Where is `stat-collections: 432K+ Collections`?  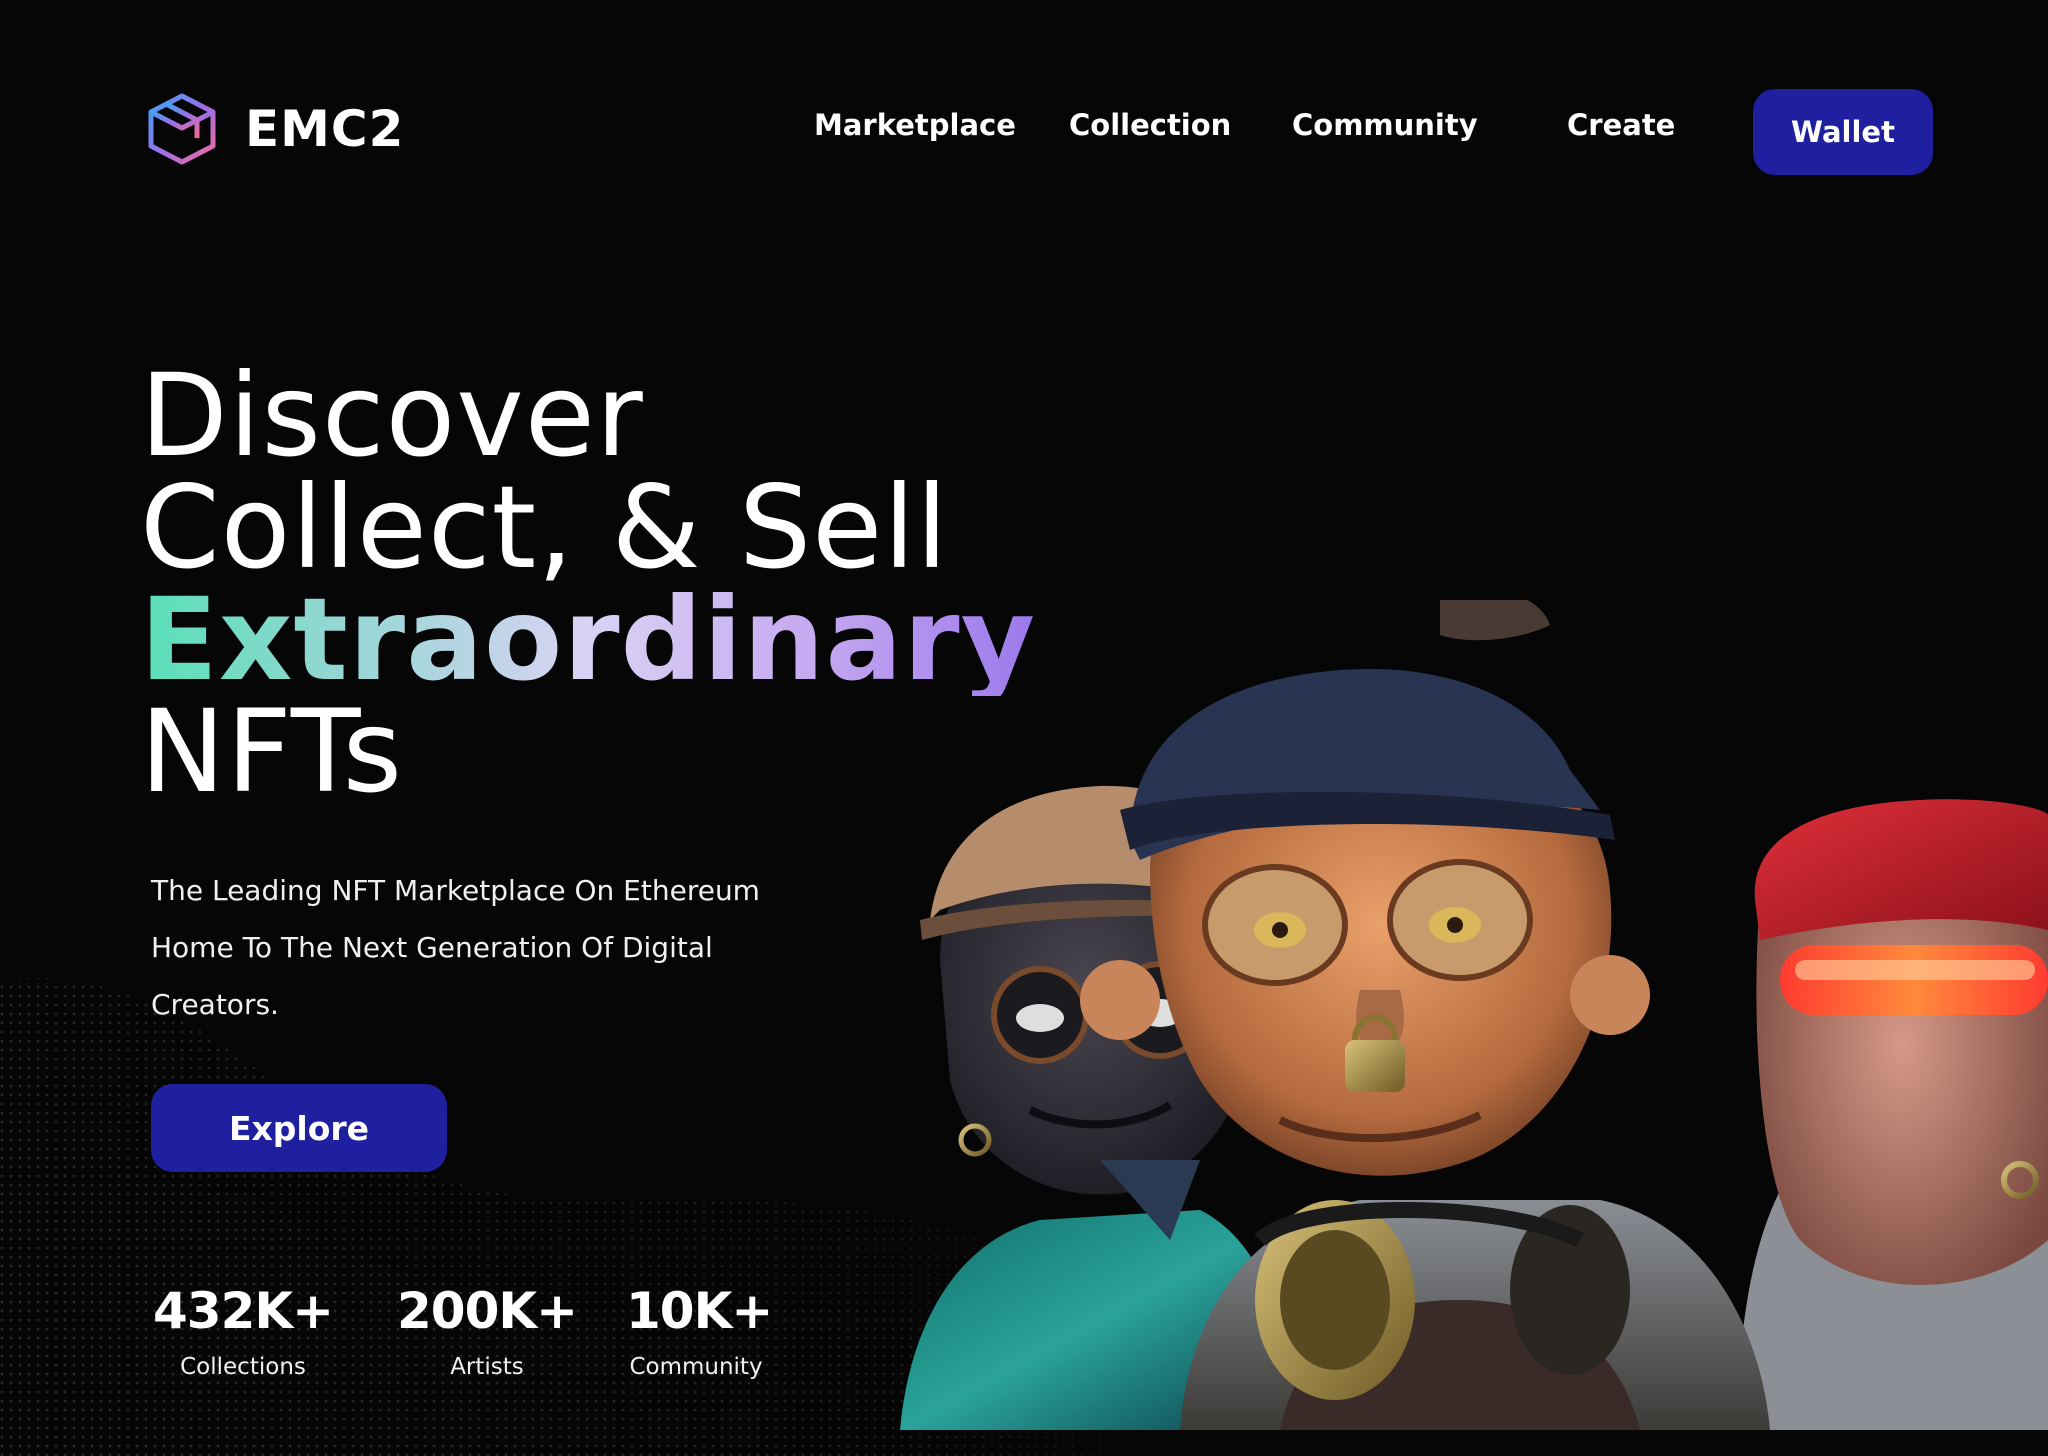
stat-collections: 432K+ Collections is located at coordinates (243, 1331).